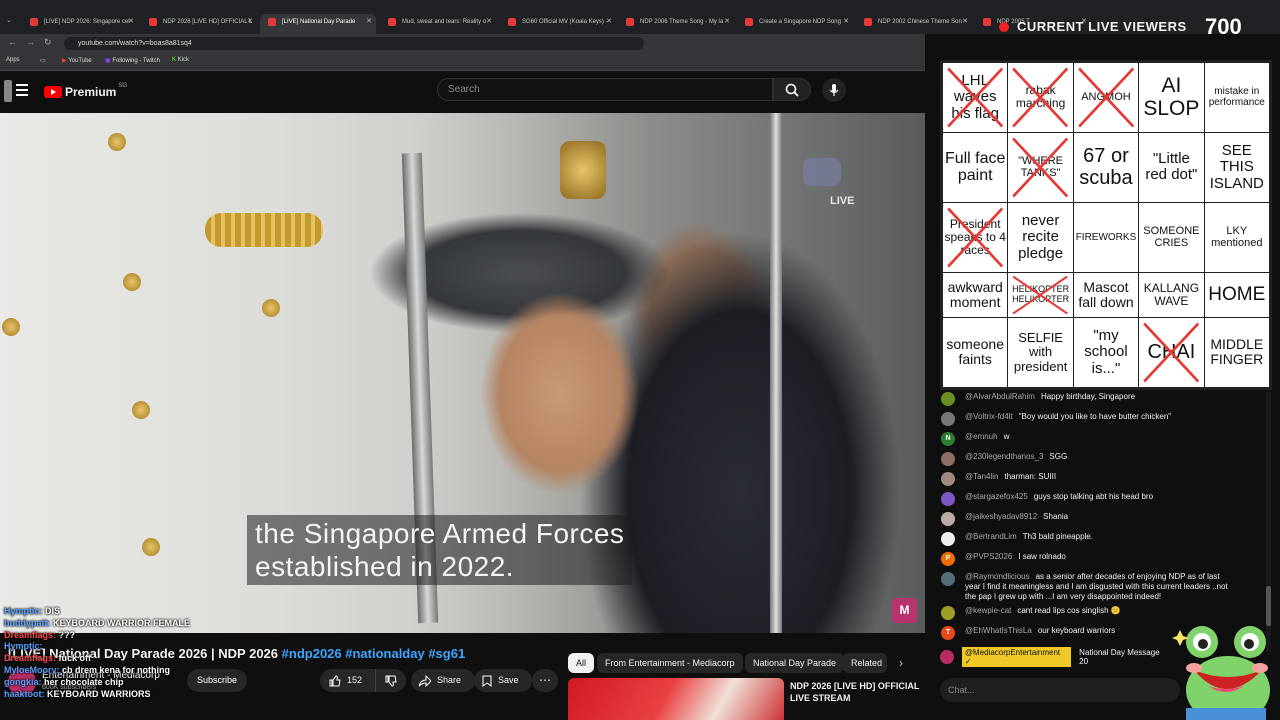 This screenshot has height=720, width=1280. Describe the element at coordinates (1088, 540) in the screenshot. I see `chat-message: @BertrandLim Th3 bald pineapple.` at that location.